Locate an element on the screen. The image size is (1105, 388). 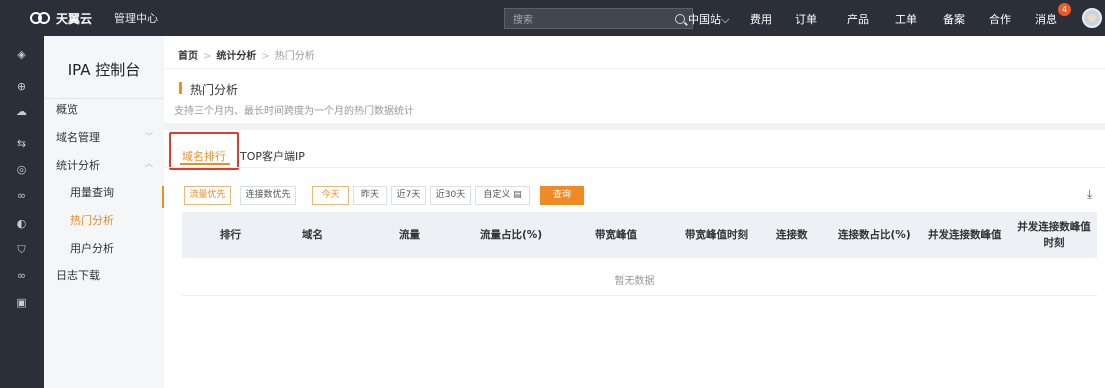
chevron-up-icon: ︿ is located at coordinates (149, 163).